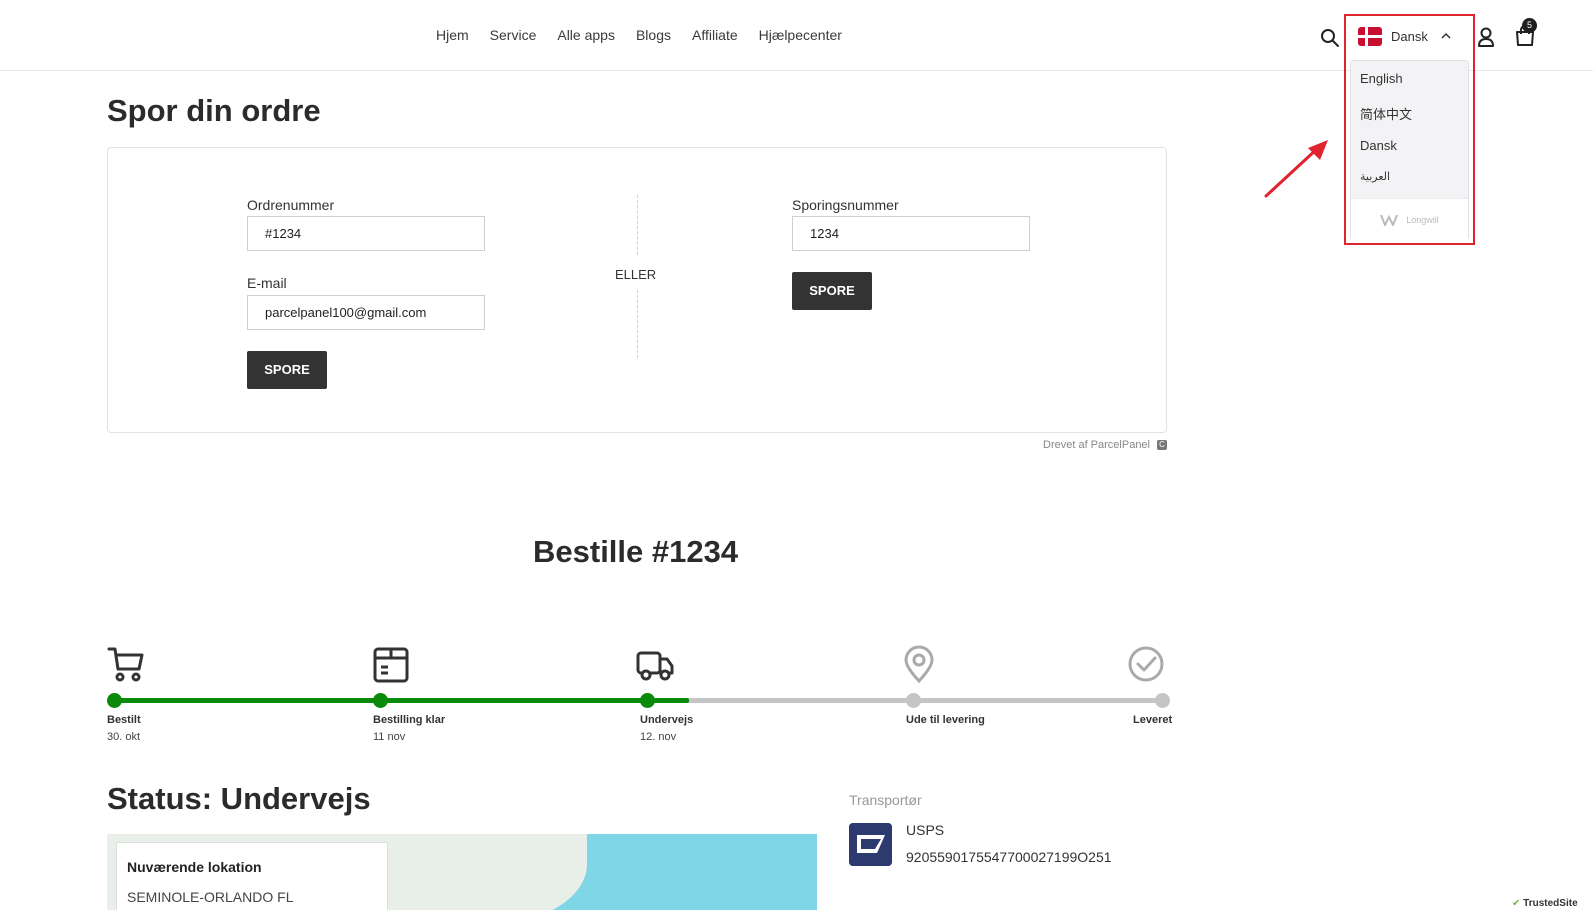  I want to click on divider-bottom, so click(637, 324).